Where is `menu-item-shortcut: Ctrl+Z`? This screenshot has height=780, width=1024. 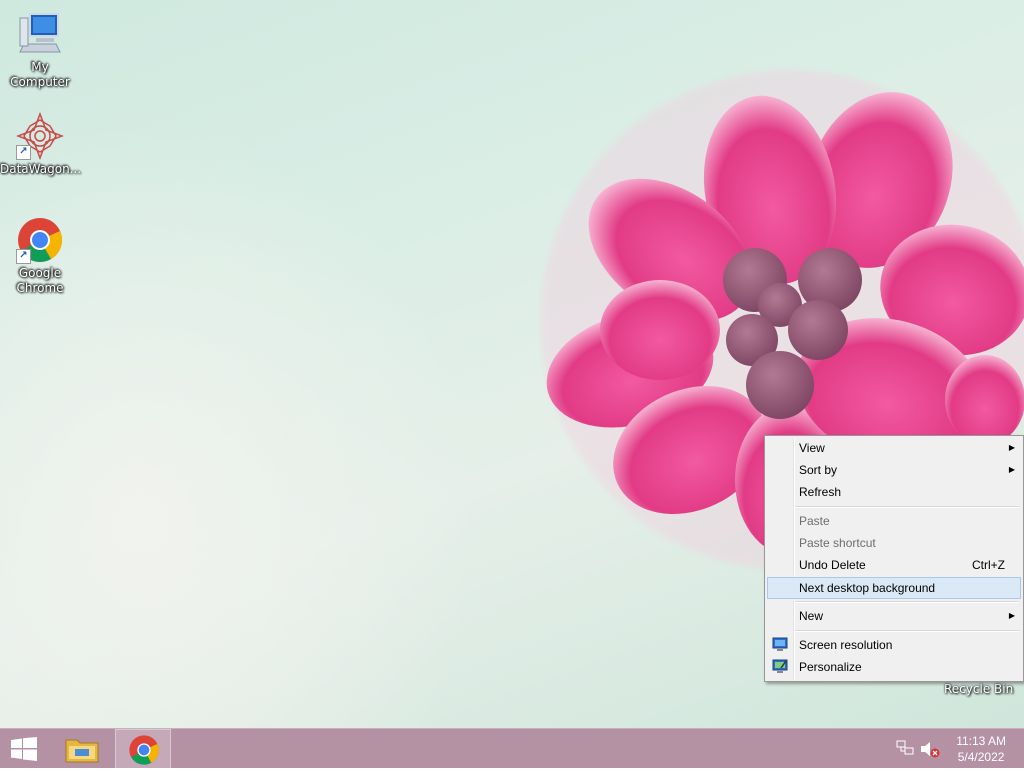
menu-item-shortcut: Ctrl+Z is located at coordinates (988, 565).